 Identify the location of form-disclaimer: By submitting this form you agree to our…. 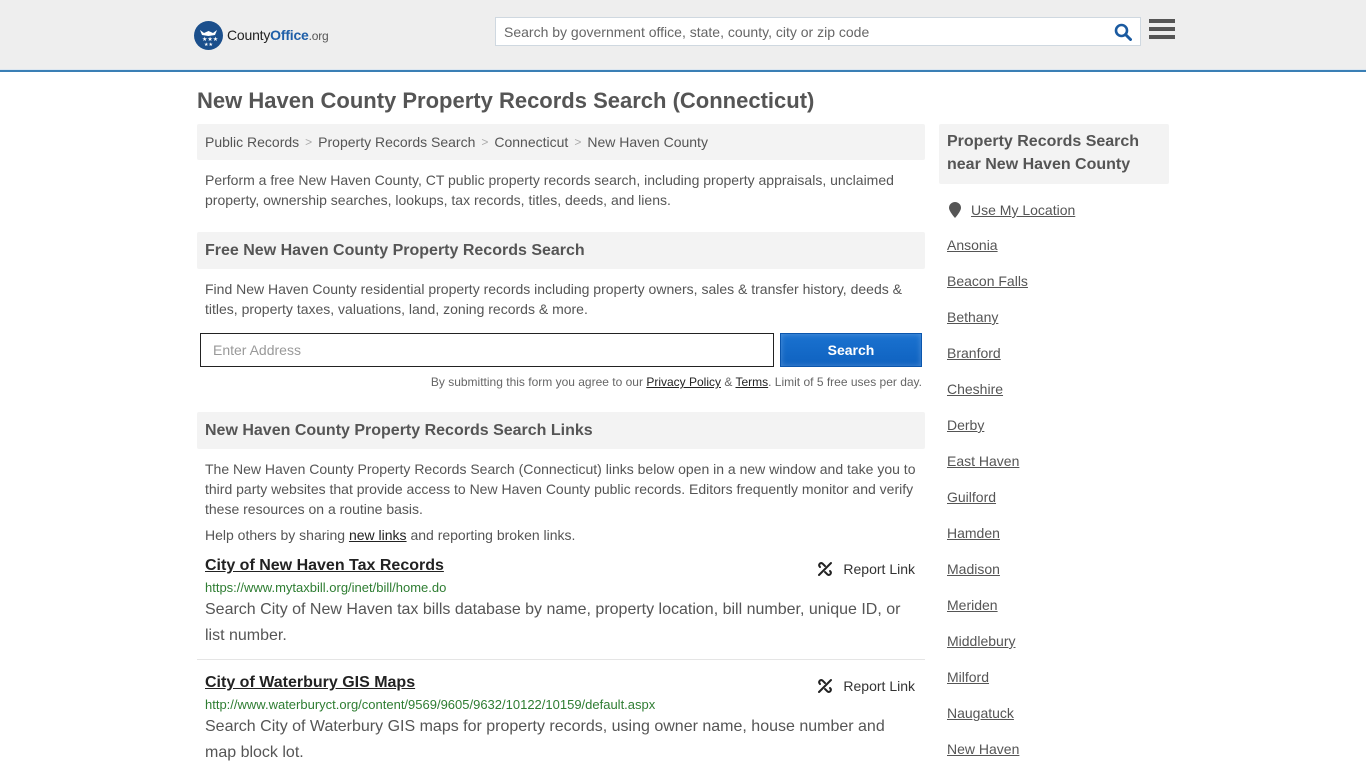
(561, 378).